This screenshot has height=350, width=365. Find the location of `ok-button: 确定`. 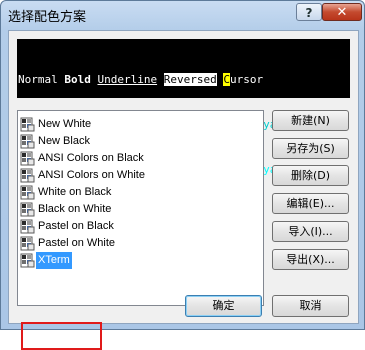

ok-button: 确定 is located at coordinates (223, 306).